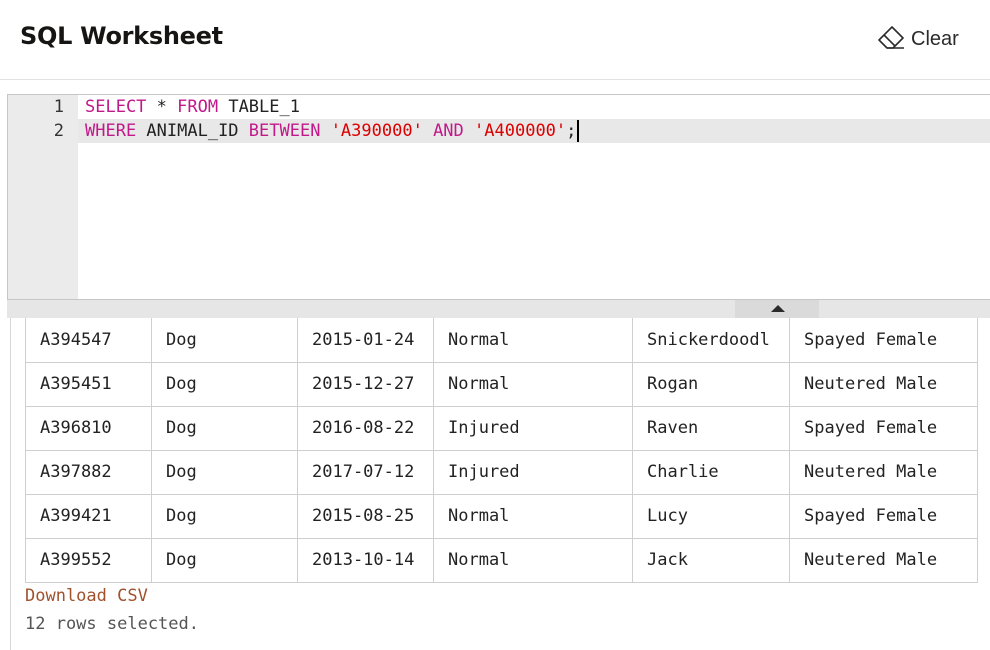 The image size is (990, 650). What do you see at coordinates (571, 131) in the screenshot?
I see `sql-text: ;` at bounding box center [571, 131].